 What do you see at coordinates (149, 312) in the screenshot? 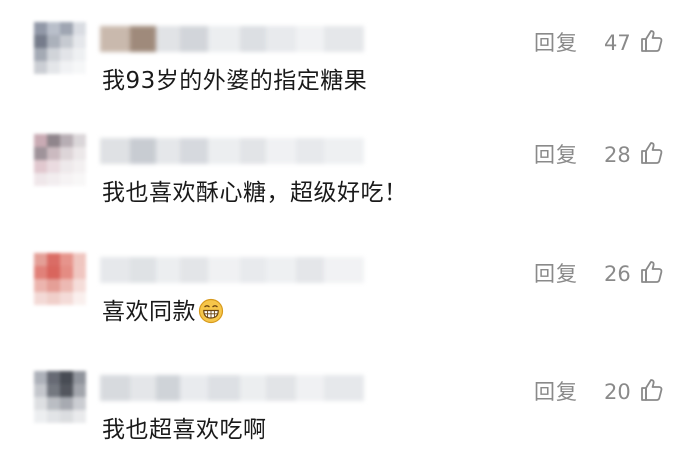
I see `comment-text-content: 喜欢同款` at bounding box center [149, 312].